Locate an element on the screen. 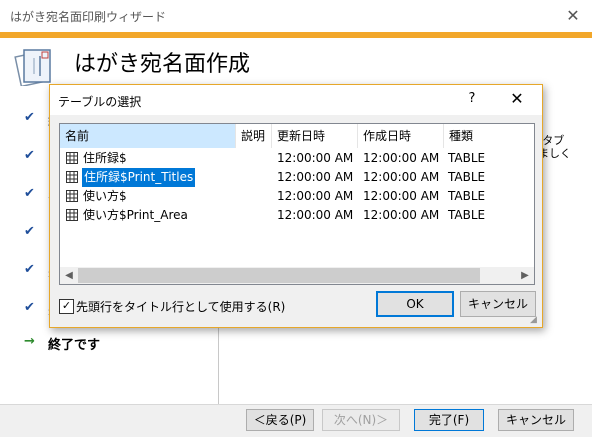 Image resolution: width=592 pixels, height=437 pixels. dialog-close-button: ✕ is located at coordinates (517, 98).